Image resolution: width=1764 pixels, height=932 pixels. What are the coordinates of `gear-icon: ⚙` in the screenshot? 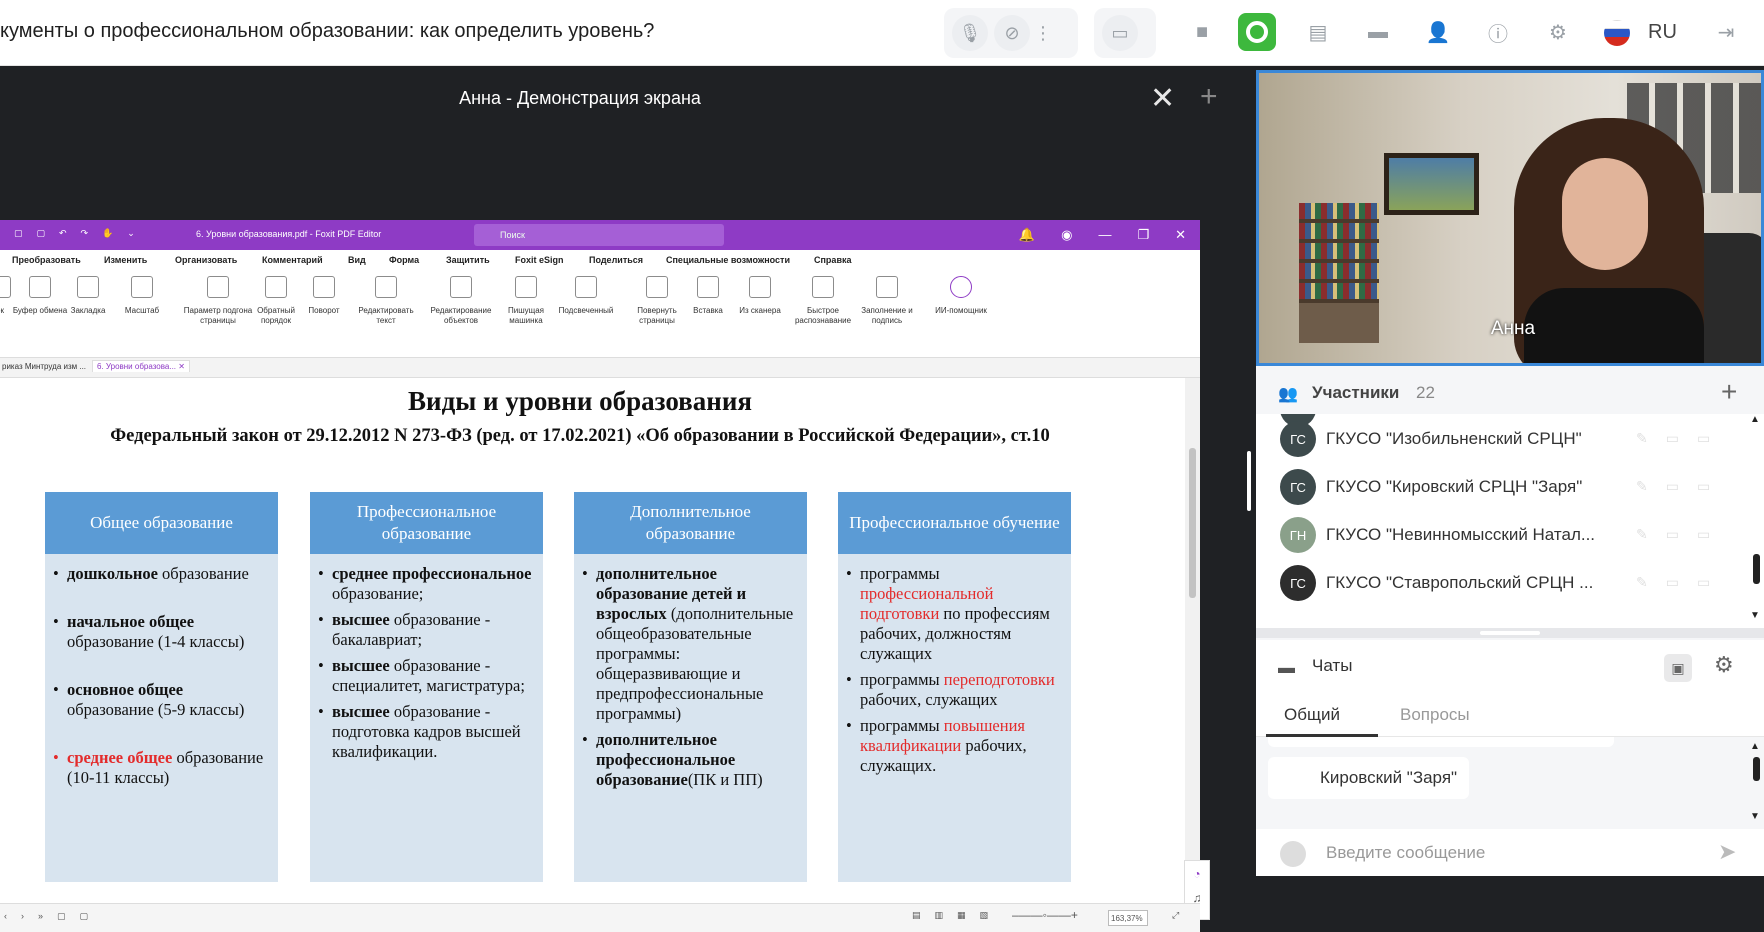 It's located at (1558, 32).